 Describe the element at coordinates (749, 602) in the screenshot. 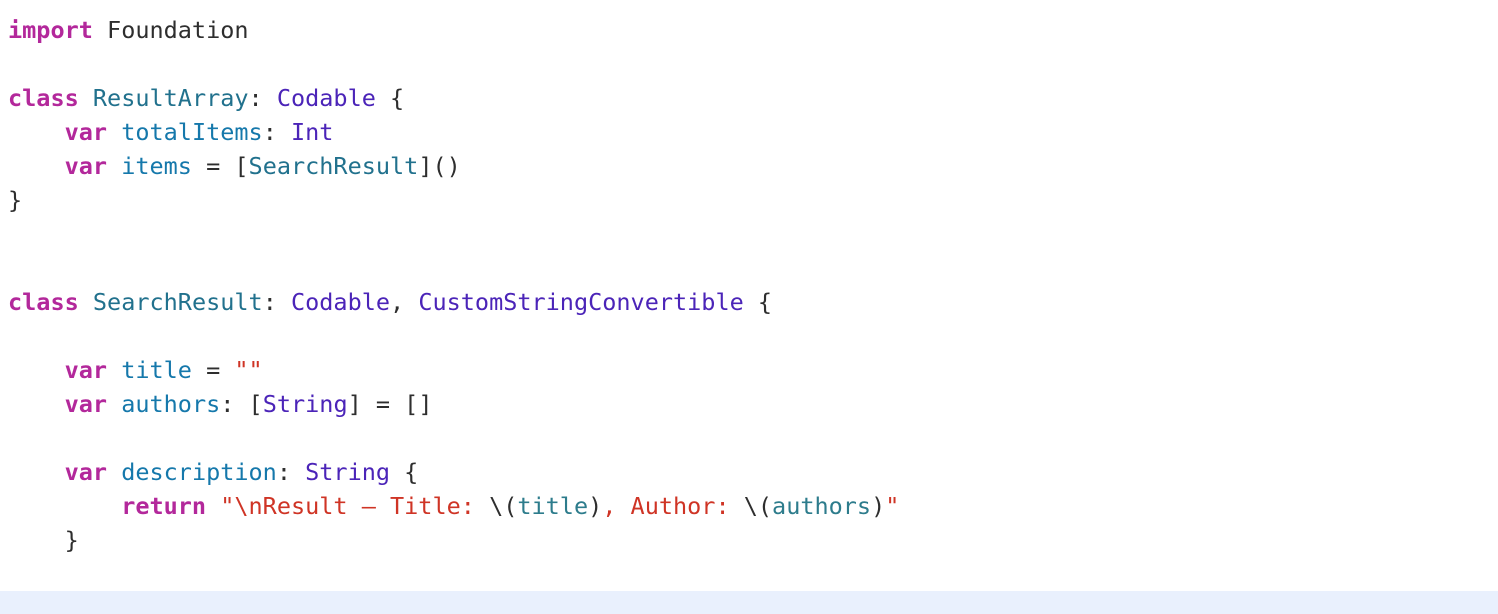

I see `bottom-highlight-strip` at that location.